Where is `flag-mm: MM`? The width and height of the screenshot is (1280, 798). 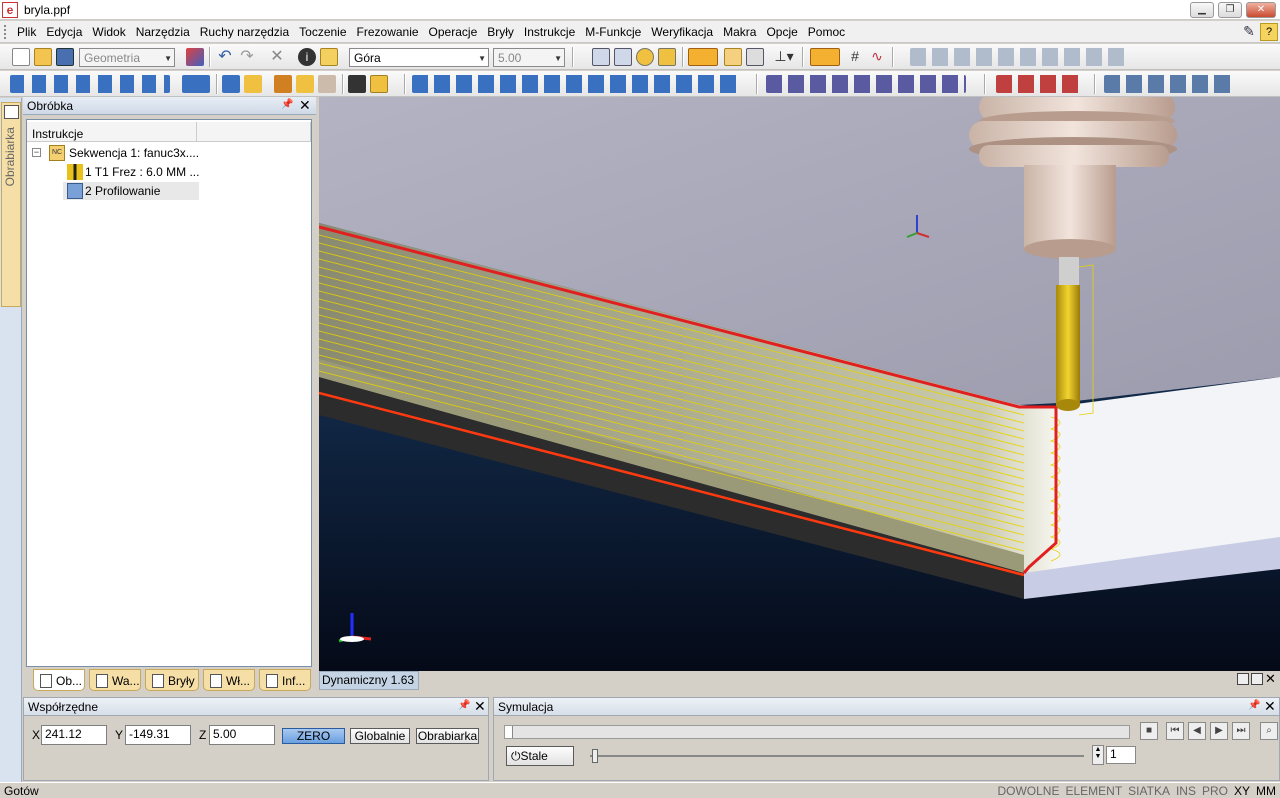 flag-mm: MM is located at coordinates (1266, 791).